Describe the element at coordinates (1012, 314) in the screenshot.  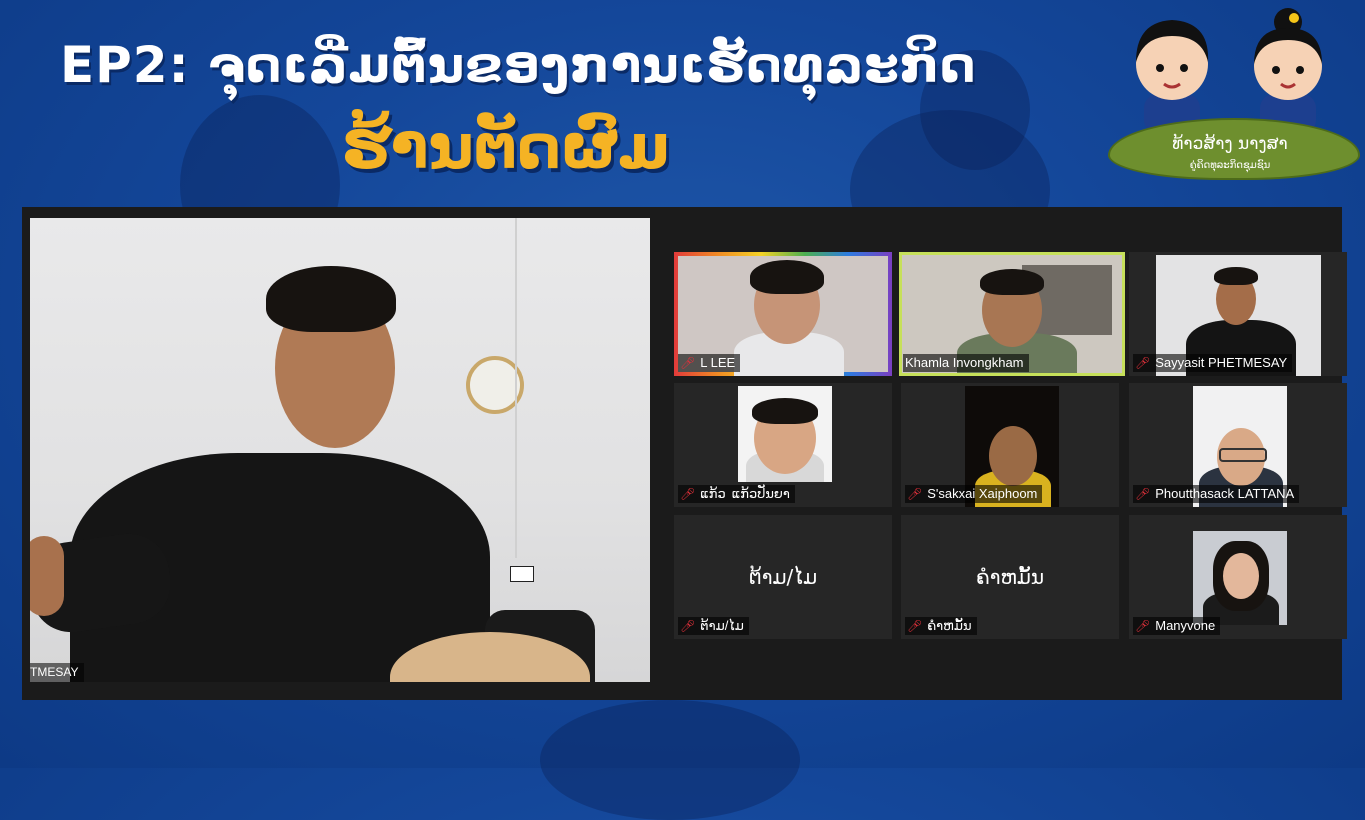
I see `participant-tile: Khamla Invongkham` at that location.